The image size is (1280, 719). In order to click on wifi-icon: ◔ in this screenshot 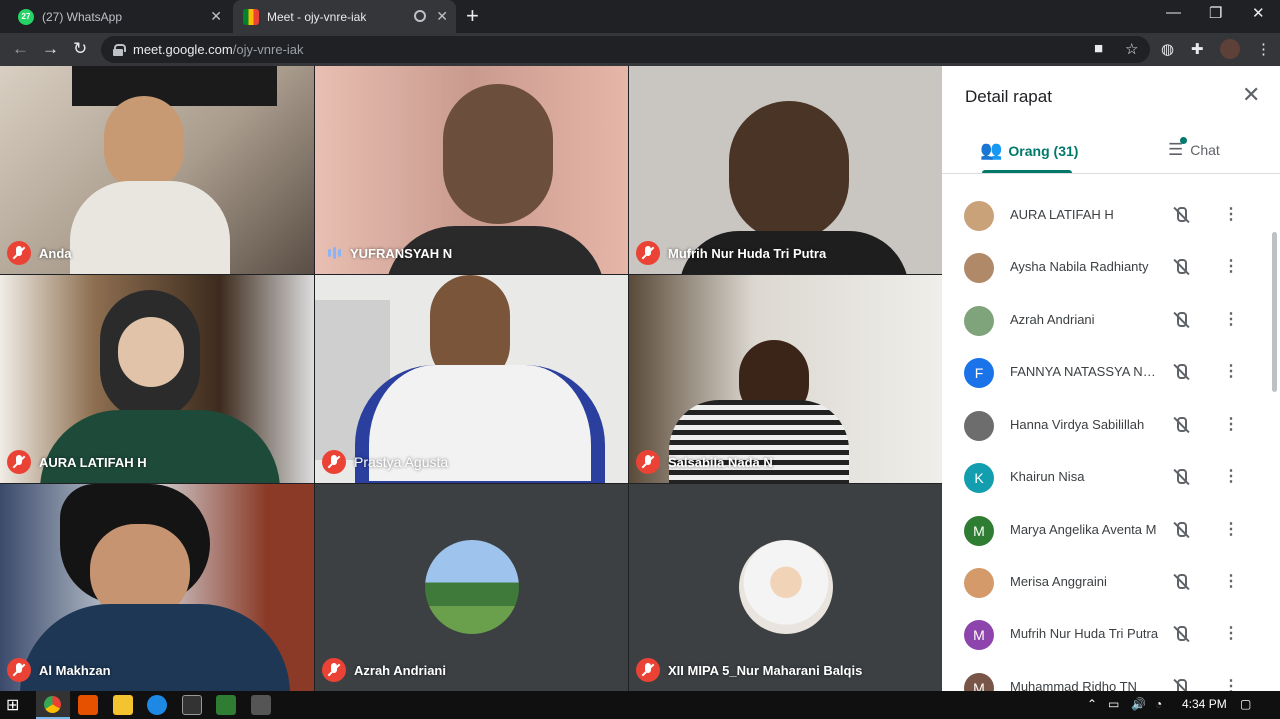, I will do `click(1158, 704)`.